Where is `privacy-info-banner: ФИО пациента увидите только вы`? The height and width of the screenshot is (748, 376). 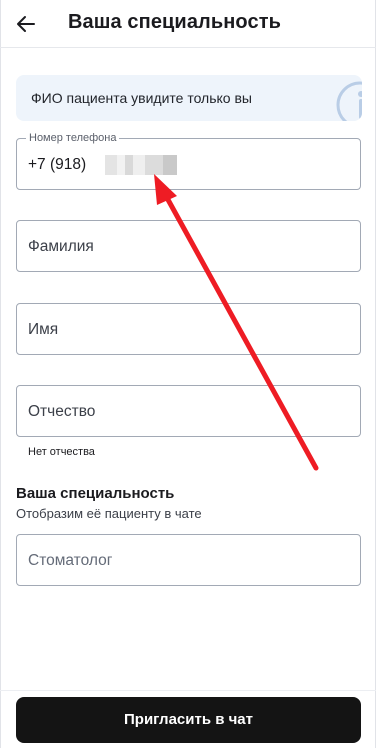
privacy-info-banner: ФИО пациента увидите только вы is located at coordinates (189, 98).